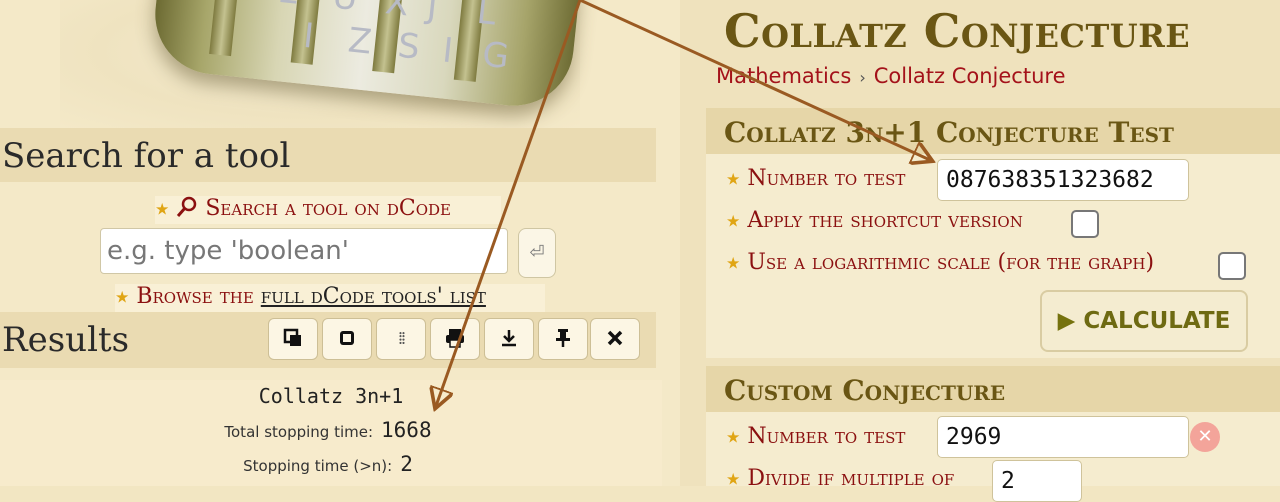 The image size is (1280, 502). I want to click on cryptex-ring, so click(226, 28).